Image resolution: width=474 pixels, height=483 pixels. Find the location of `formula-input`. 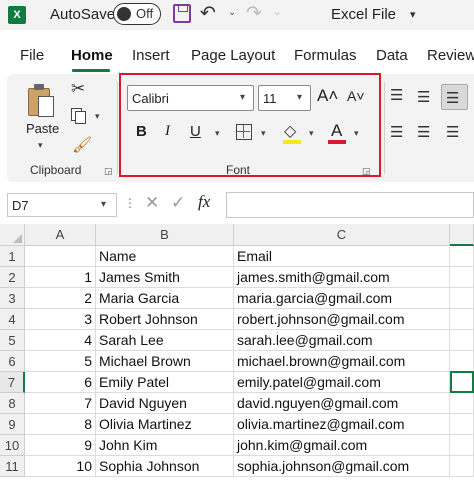

formula-input is located at coordinates (350, 205).